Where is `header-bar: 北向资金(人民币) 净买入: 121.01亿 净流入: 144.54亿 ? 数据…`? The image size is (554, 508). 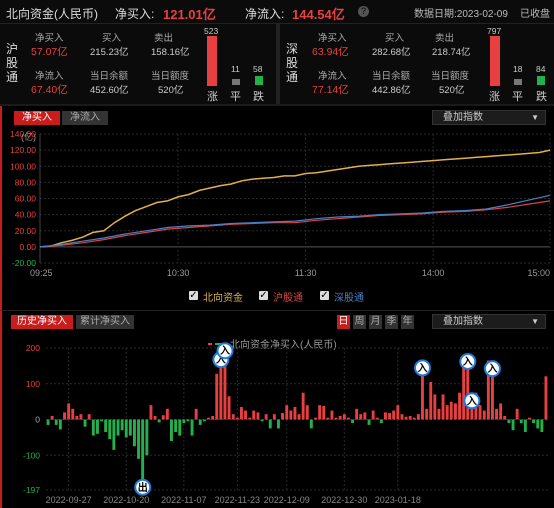
header-bar: 北向资金(人民币) 净买入: 121.01亿 净流入: 144.54亿 ? 数据… is located at coordinates (277, 12).